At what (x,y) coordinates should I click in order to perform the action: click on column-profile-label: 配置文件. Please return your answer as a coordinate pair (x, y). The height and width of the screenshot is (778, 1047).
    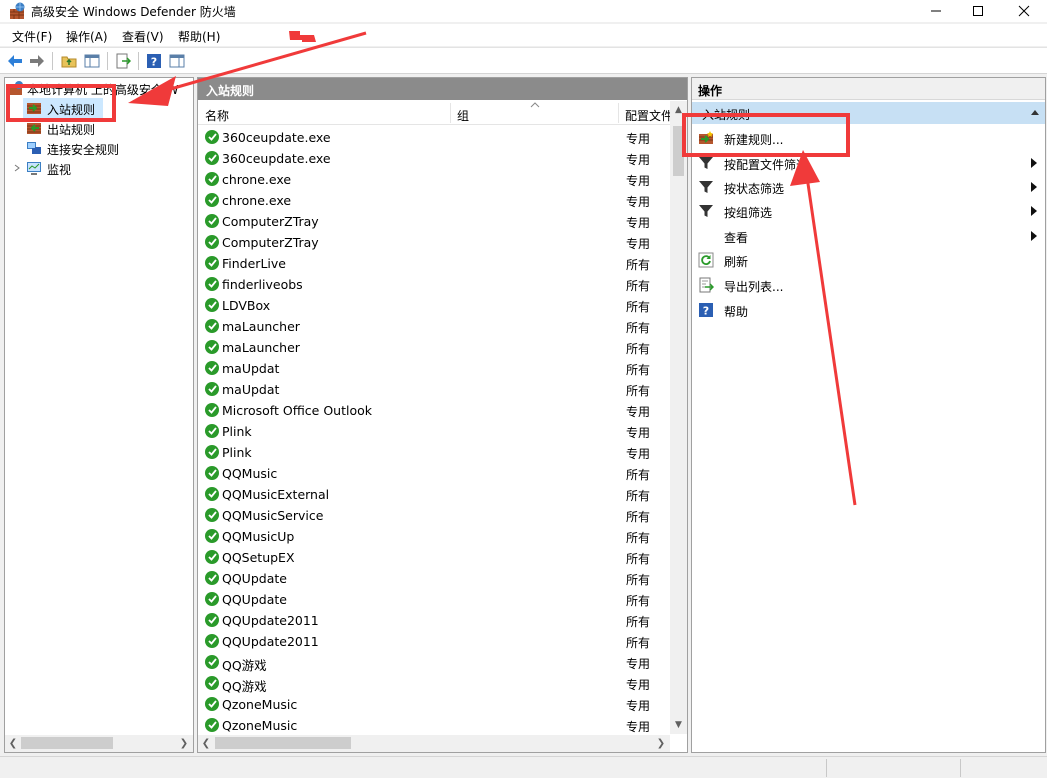
    Looking at the image, I should click on (649, 116).